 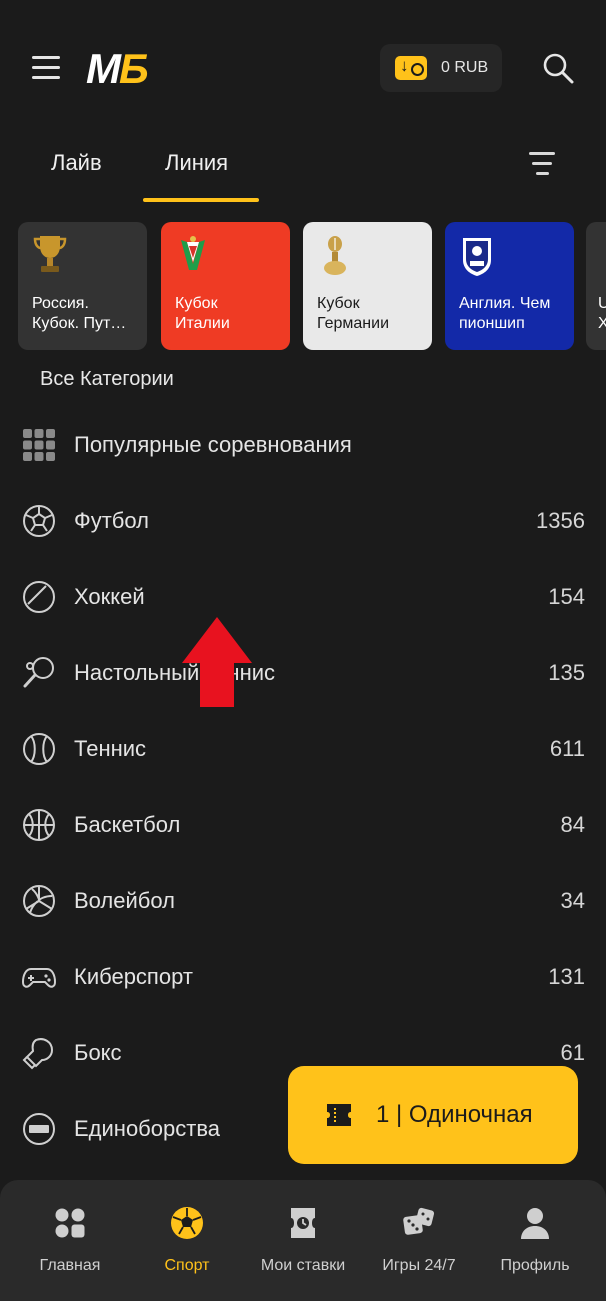 What do you see at coordinates (46, 67) in the screenshot?
I see `menu-icon` at bounding box center [46, 67].